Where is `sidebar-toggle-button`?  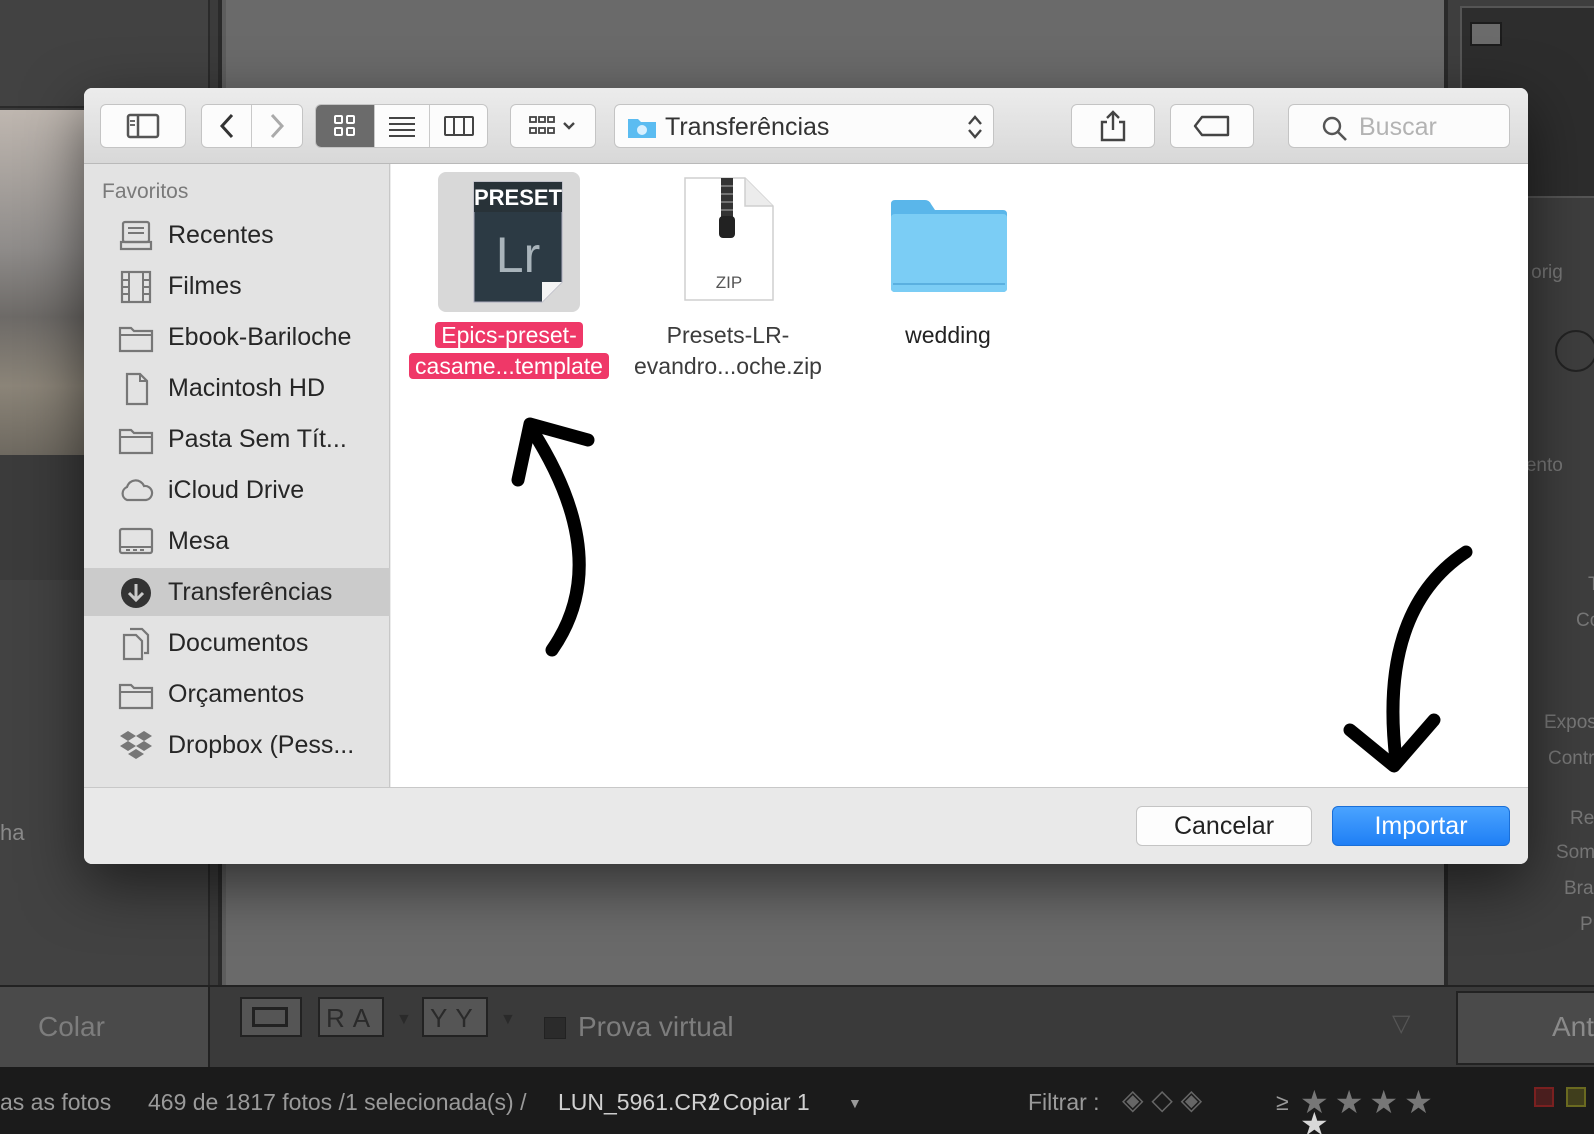
sidebar-toggle-button is located at coordinates (143, 126).